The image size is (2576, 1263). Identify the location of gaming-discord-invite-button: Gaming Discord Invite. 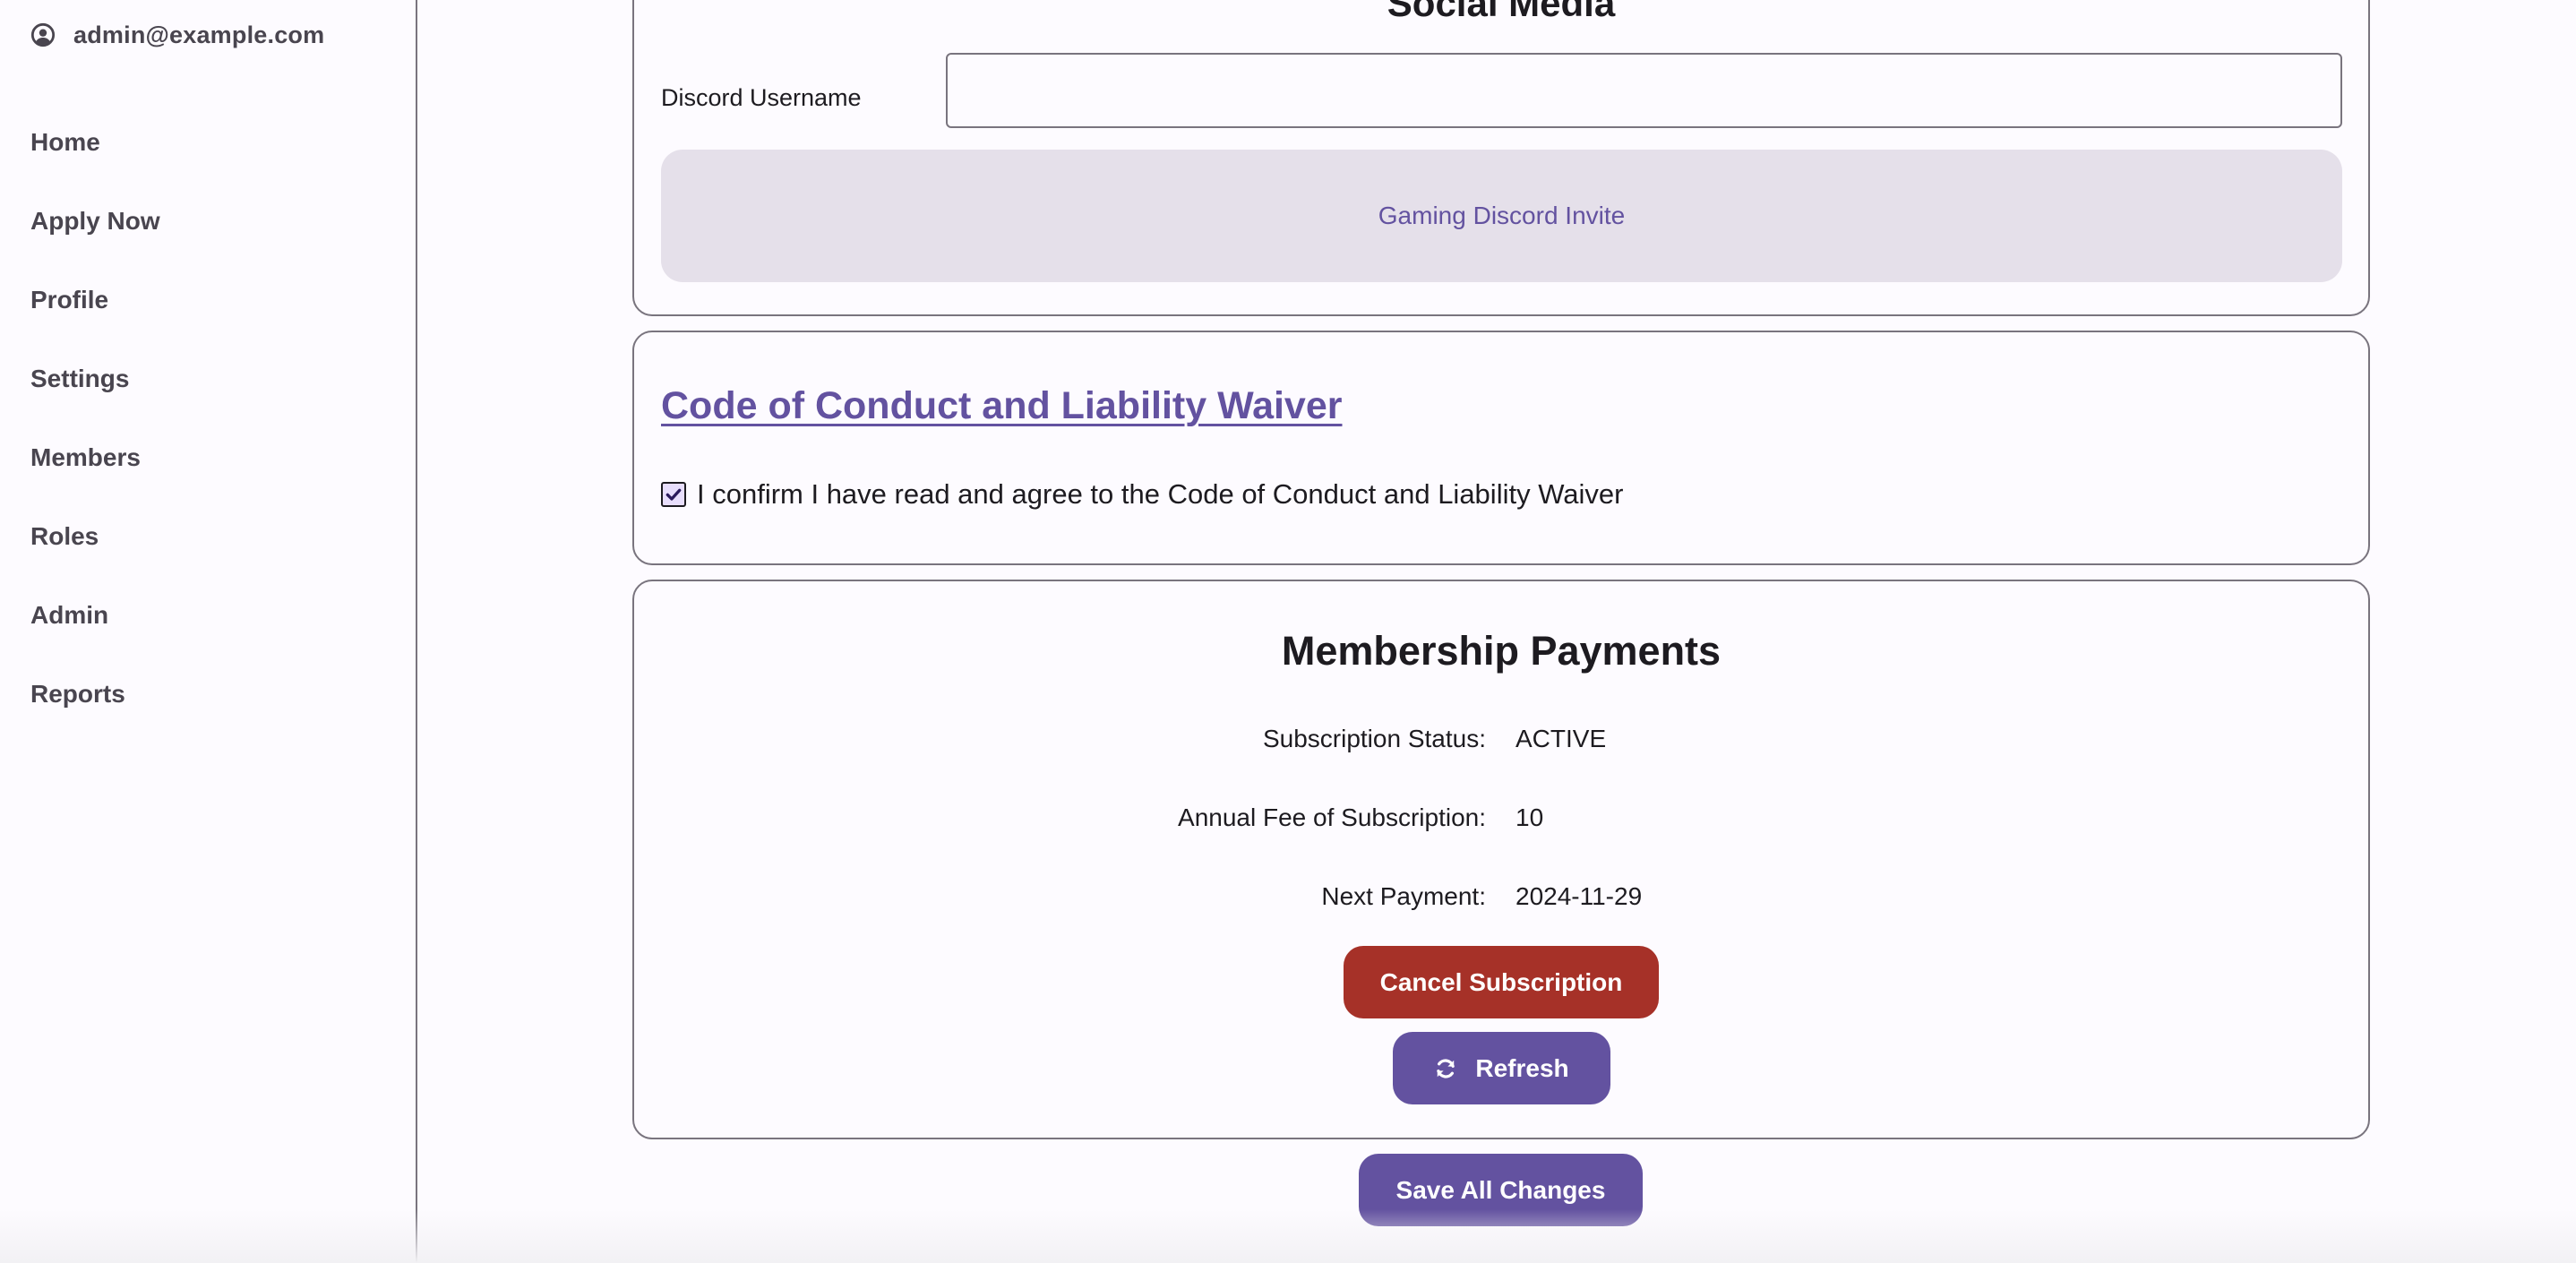
(1501, 216).